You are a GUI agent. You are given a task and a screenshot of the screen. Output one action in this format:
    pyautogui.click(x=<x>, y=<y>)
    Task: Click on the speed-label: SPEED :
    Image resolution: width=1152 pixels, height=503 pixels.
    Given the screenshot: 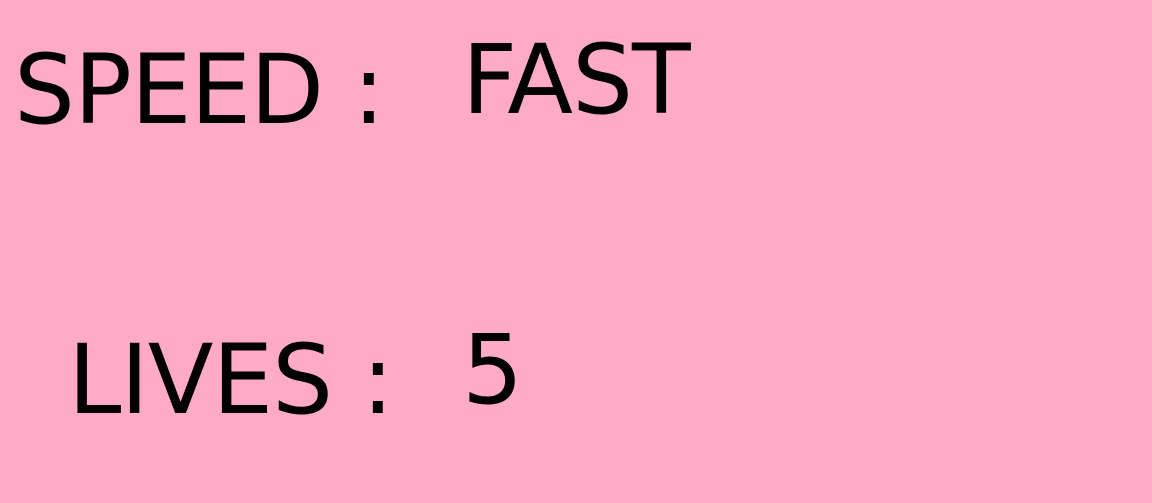 What is the action you would take?
    pyautogui.click(x=199, y=90)
    